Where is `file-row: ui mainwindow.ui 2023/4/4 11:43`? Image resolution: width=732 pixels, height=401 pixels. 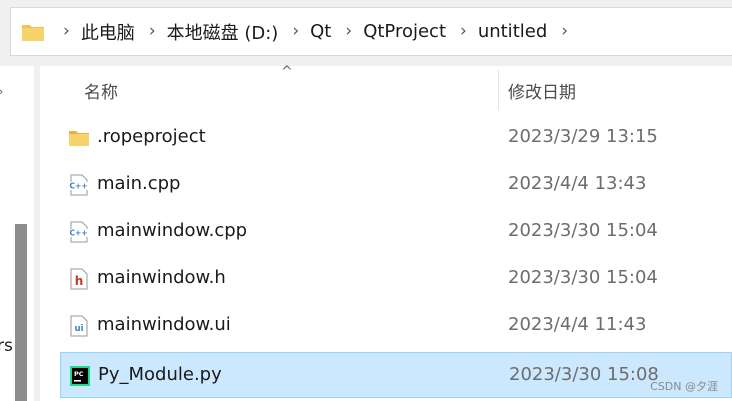 file-row: ui mainwindow.ui 2023/4/4 11:43 is located at coordinates (396, 326).